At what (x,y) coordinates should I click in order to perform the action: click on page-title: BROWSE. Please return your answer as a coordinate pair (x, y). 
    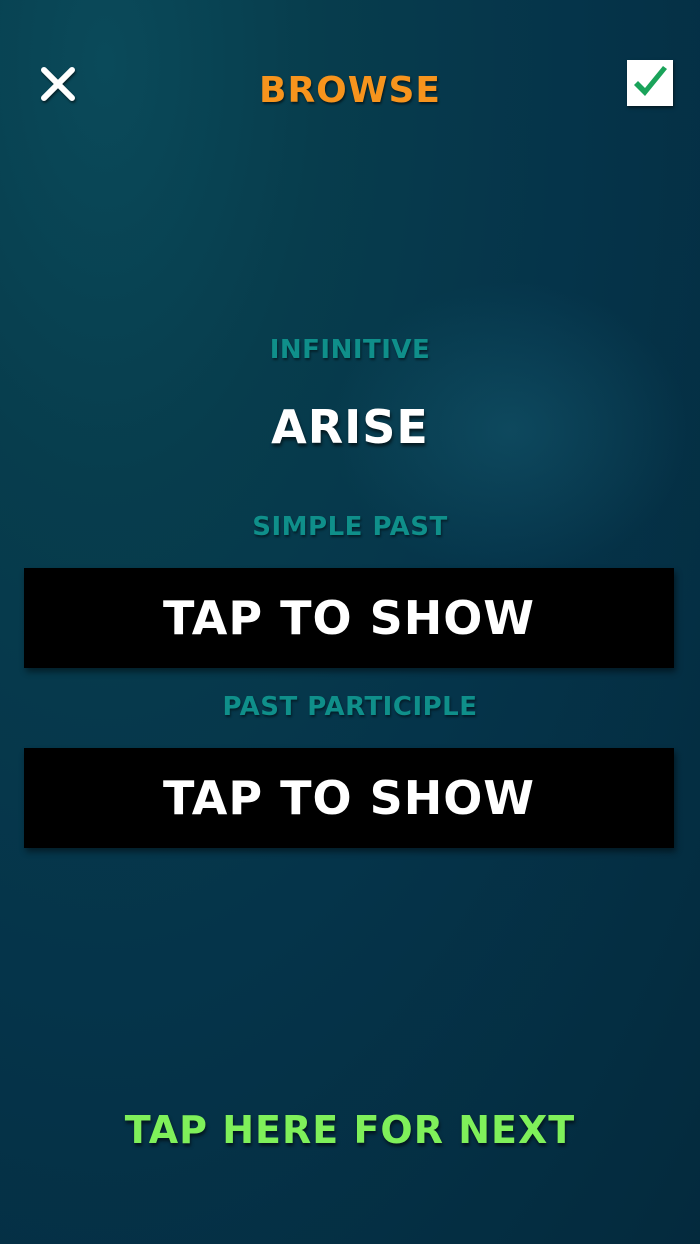
    Looking at the image, I should click on (350, 90).